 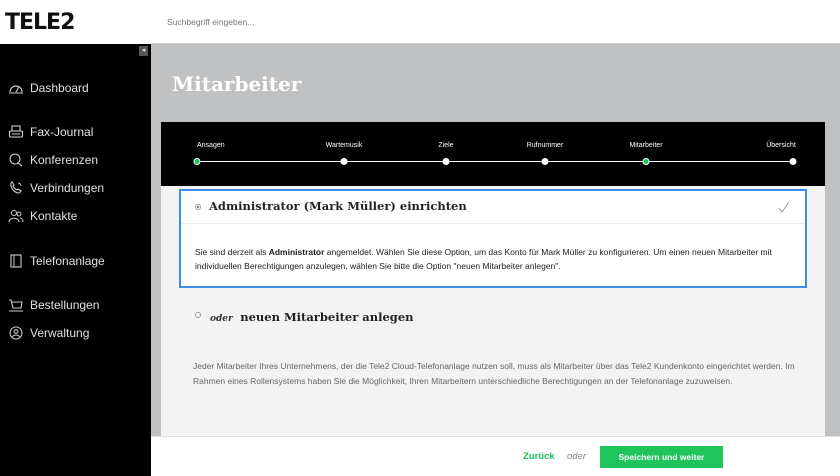 What do you see at coordinates (446, 145) in the screenshot?
I see `step-label-ziele: Ziele` at bounding box center [446, 145].